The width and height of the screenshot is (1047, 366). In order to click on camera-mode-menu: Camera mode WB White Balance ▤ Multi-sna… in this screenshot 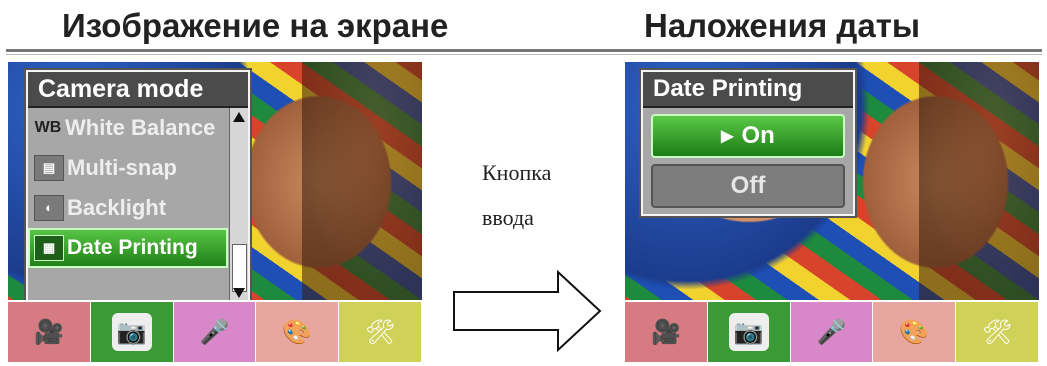, I will do `click(138, 187)`.